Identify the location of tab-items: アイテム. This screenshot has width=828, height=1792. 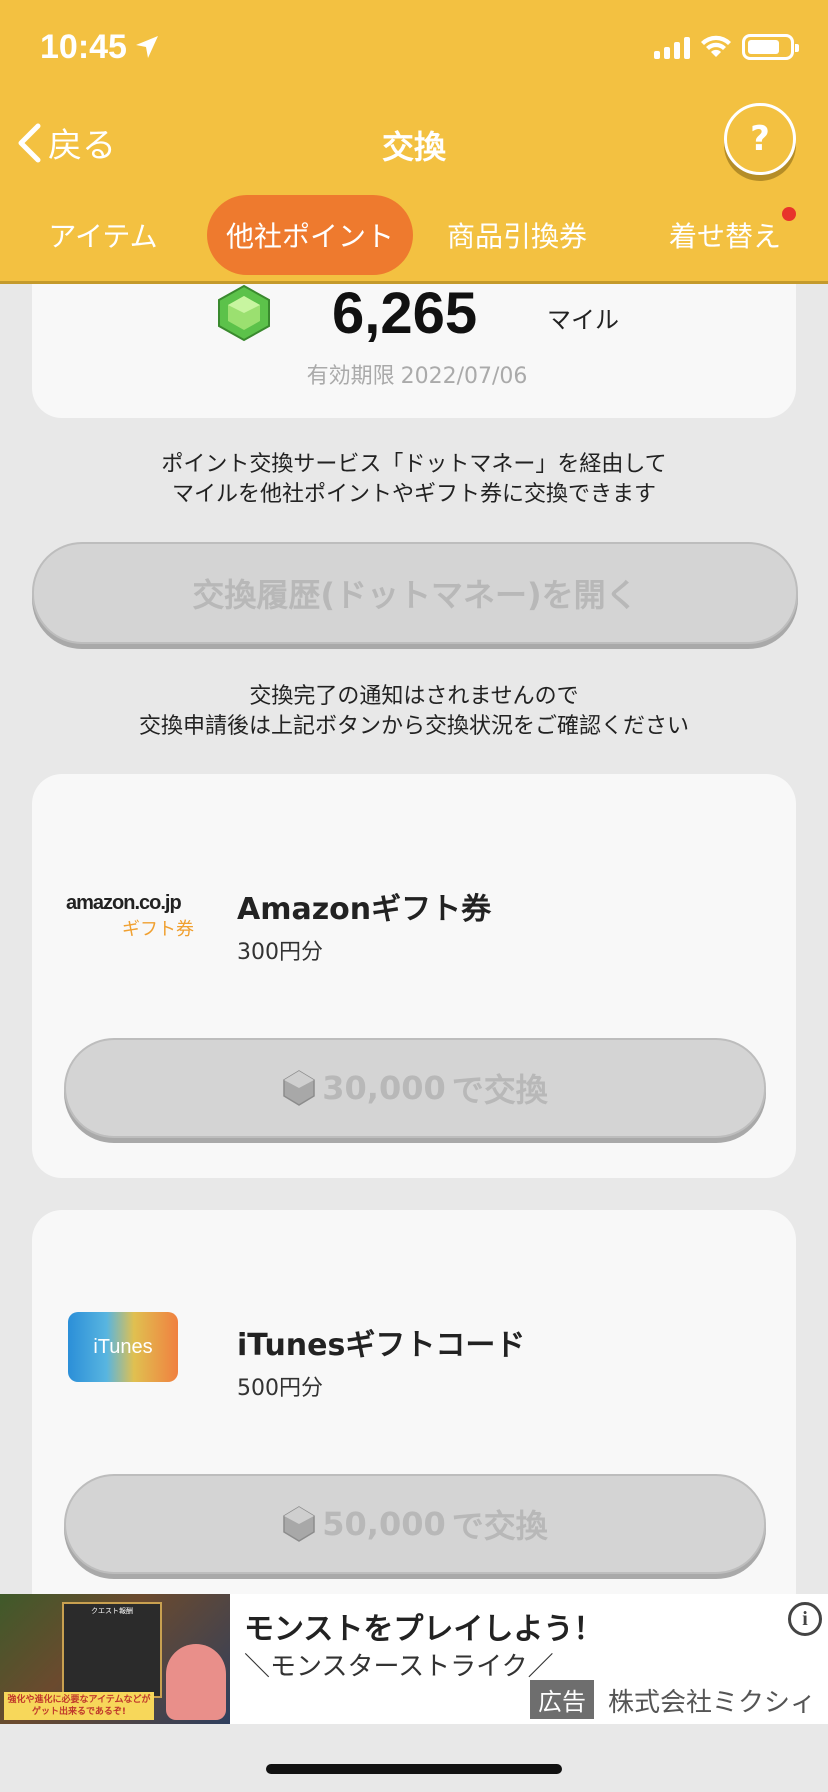
(103, 235).